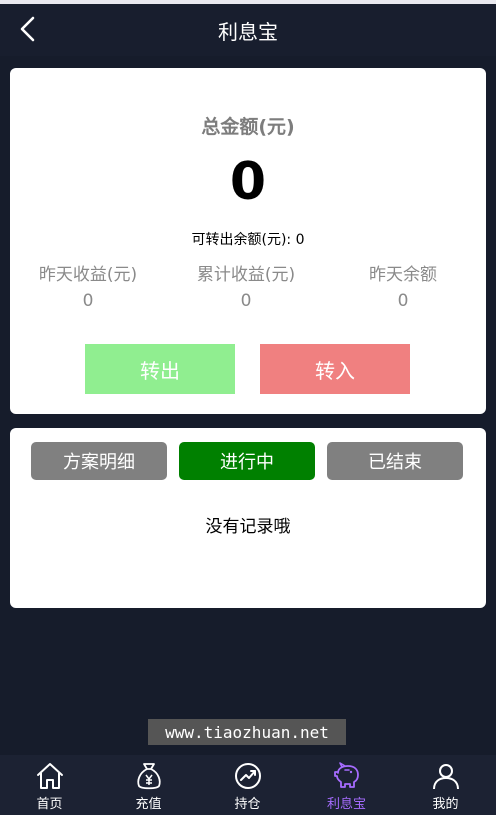  What do you see at coordinates (148, 804) in the screenshot?
I see `nav-label: 充值` at bounding box center [148, 804].